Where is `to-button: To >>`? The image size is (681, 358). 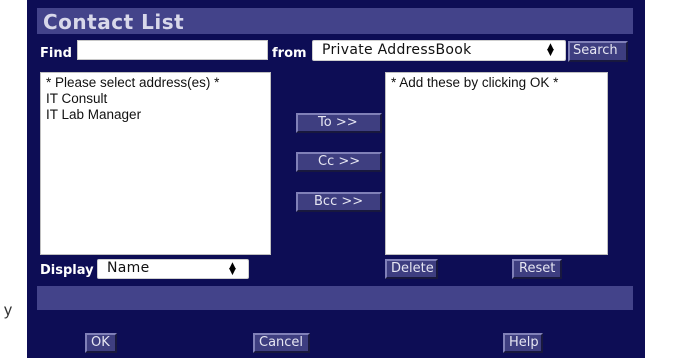 to-button: To >> is located at coordinates (339, 123).